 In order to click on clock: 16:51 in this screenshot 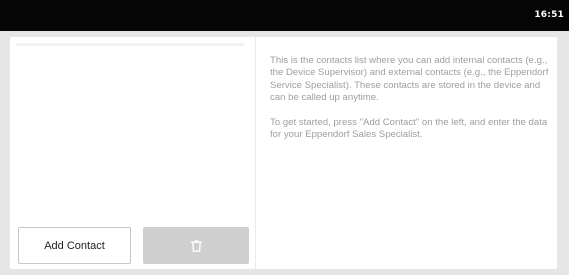, I will do `click(549, 15)`.